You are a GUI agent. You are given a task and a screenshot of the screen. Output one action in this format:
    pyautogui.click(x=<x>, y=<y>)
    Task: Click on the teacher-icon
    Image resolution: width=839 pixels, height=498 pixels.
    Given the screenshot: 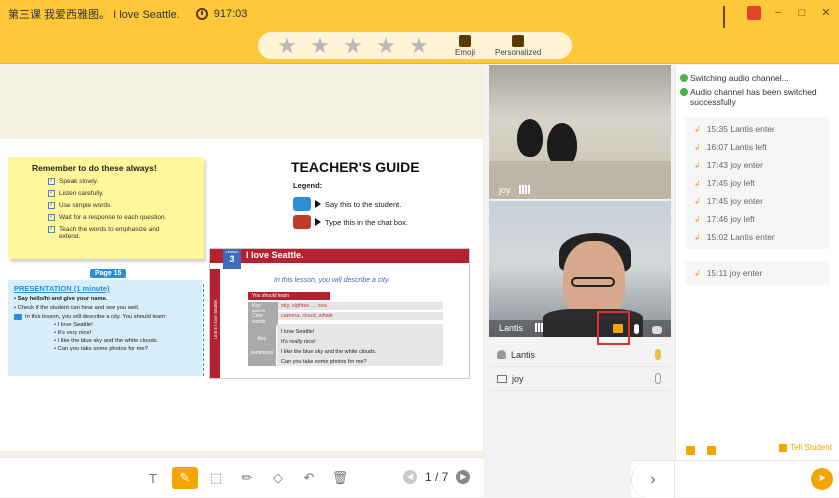 What is the action you would take?
    pyautogui.click(x=501, y=354)
    